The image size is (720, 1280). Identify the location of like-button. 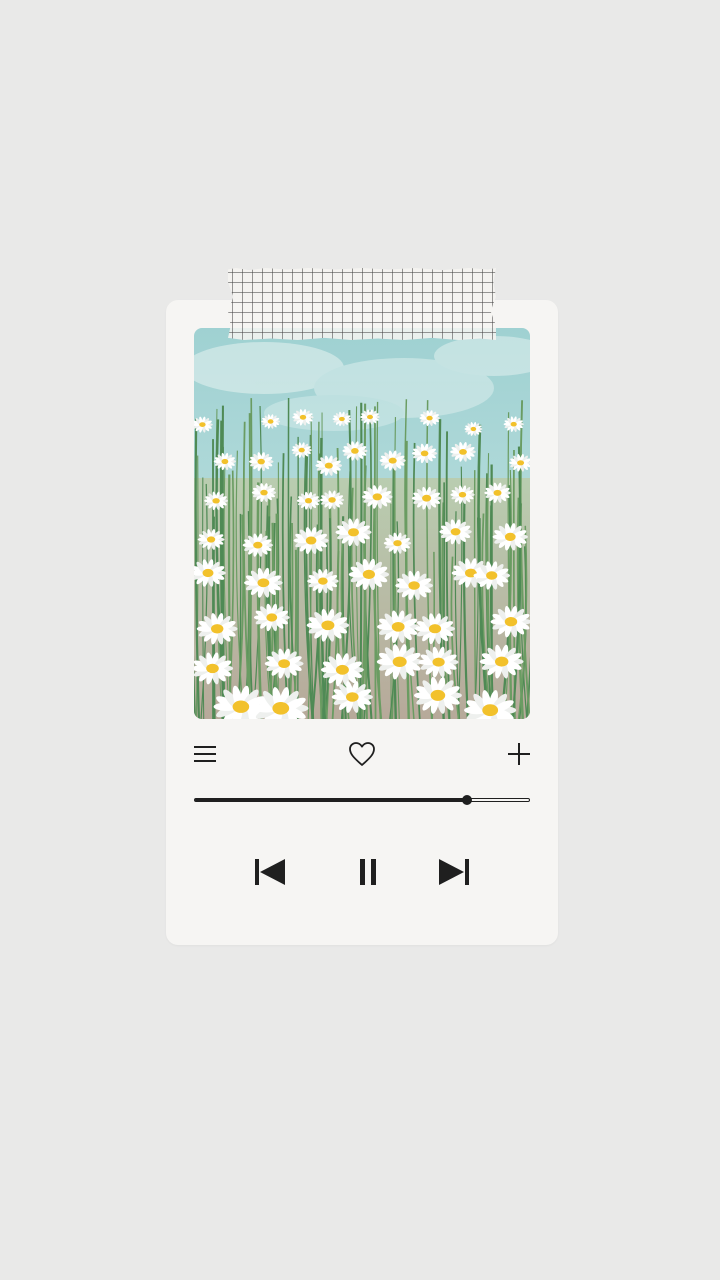
(362, 754).